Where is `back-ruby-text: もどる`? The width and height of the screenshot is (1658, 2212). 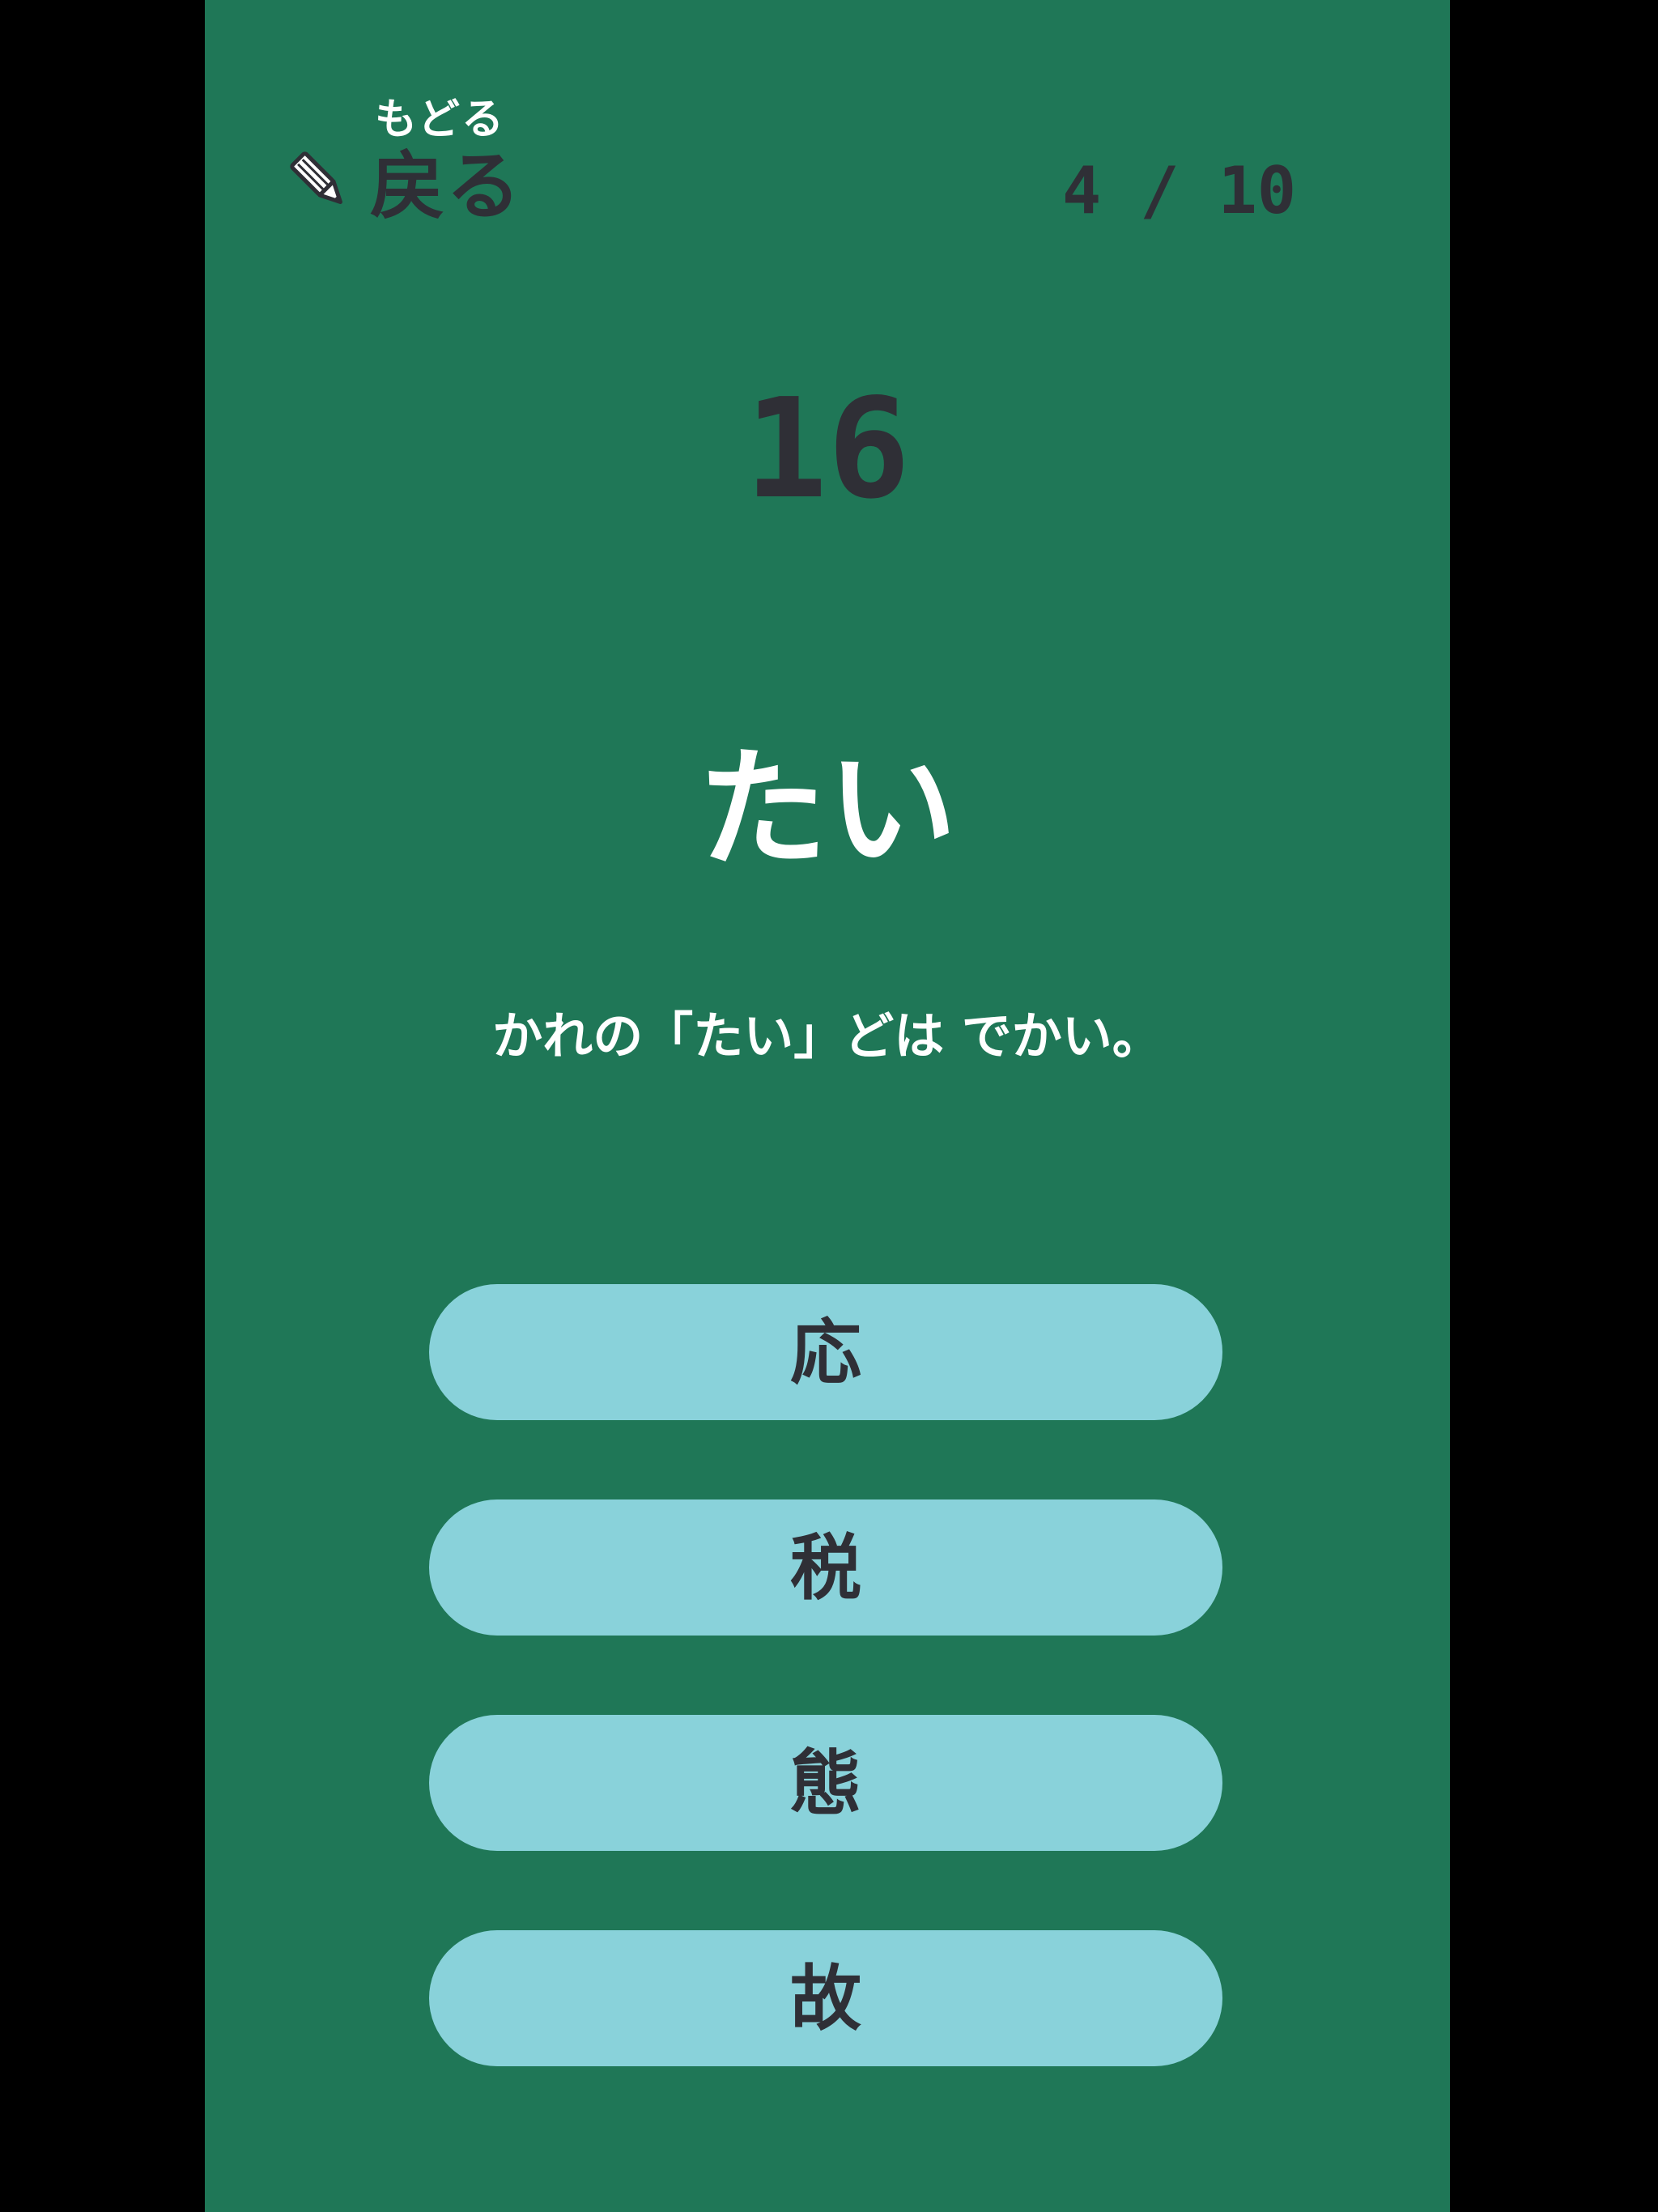
back-ruby-text: もどる is located at coordinates (440, 120).